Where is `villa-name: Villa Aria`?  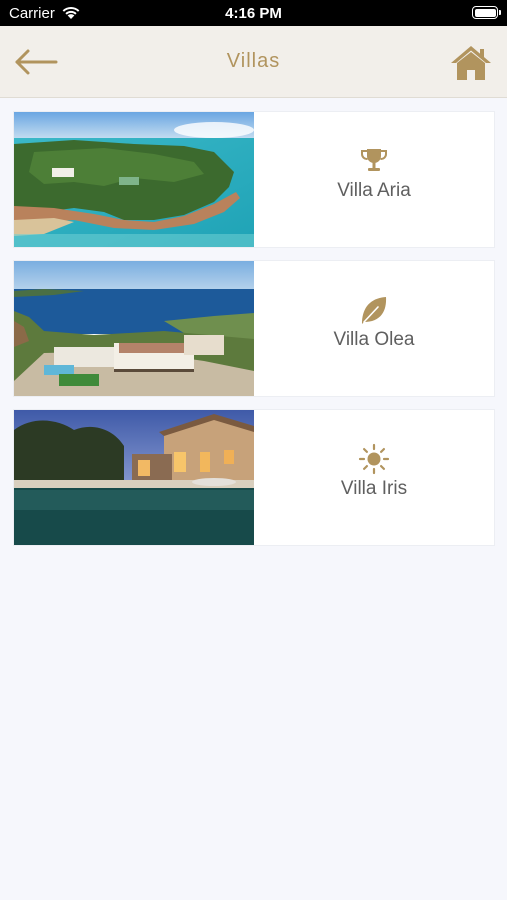
villa-name: Villa Aria is located at coordinates (374, 190).